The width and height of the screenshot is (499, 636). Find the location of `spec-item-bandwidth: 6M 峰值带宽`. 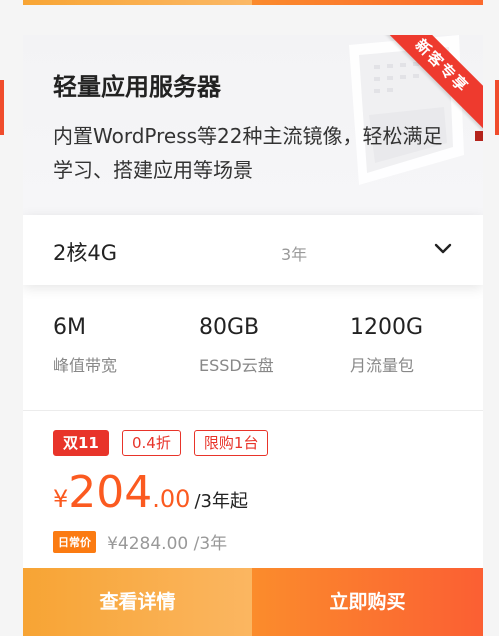

spec-item-bandwidth: 6M 峰值带宽 is located at coordinates (85, 345).